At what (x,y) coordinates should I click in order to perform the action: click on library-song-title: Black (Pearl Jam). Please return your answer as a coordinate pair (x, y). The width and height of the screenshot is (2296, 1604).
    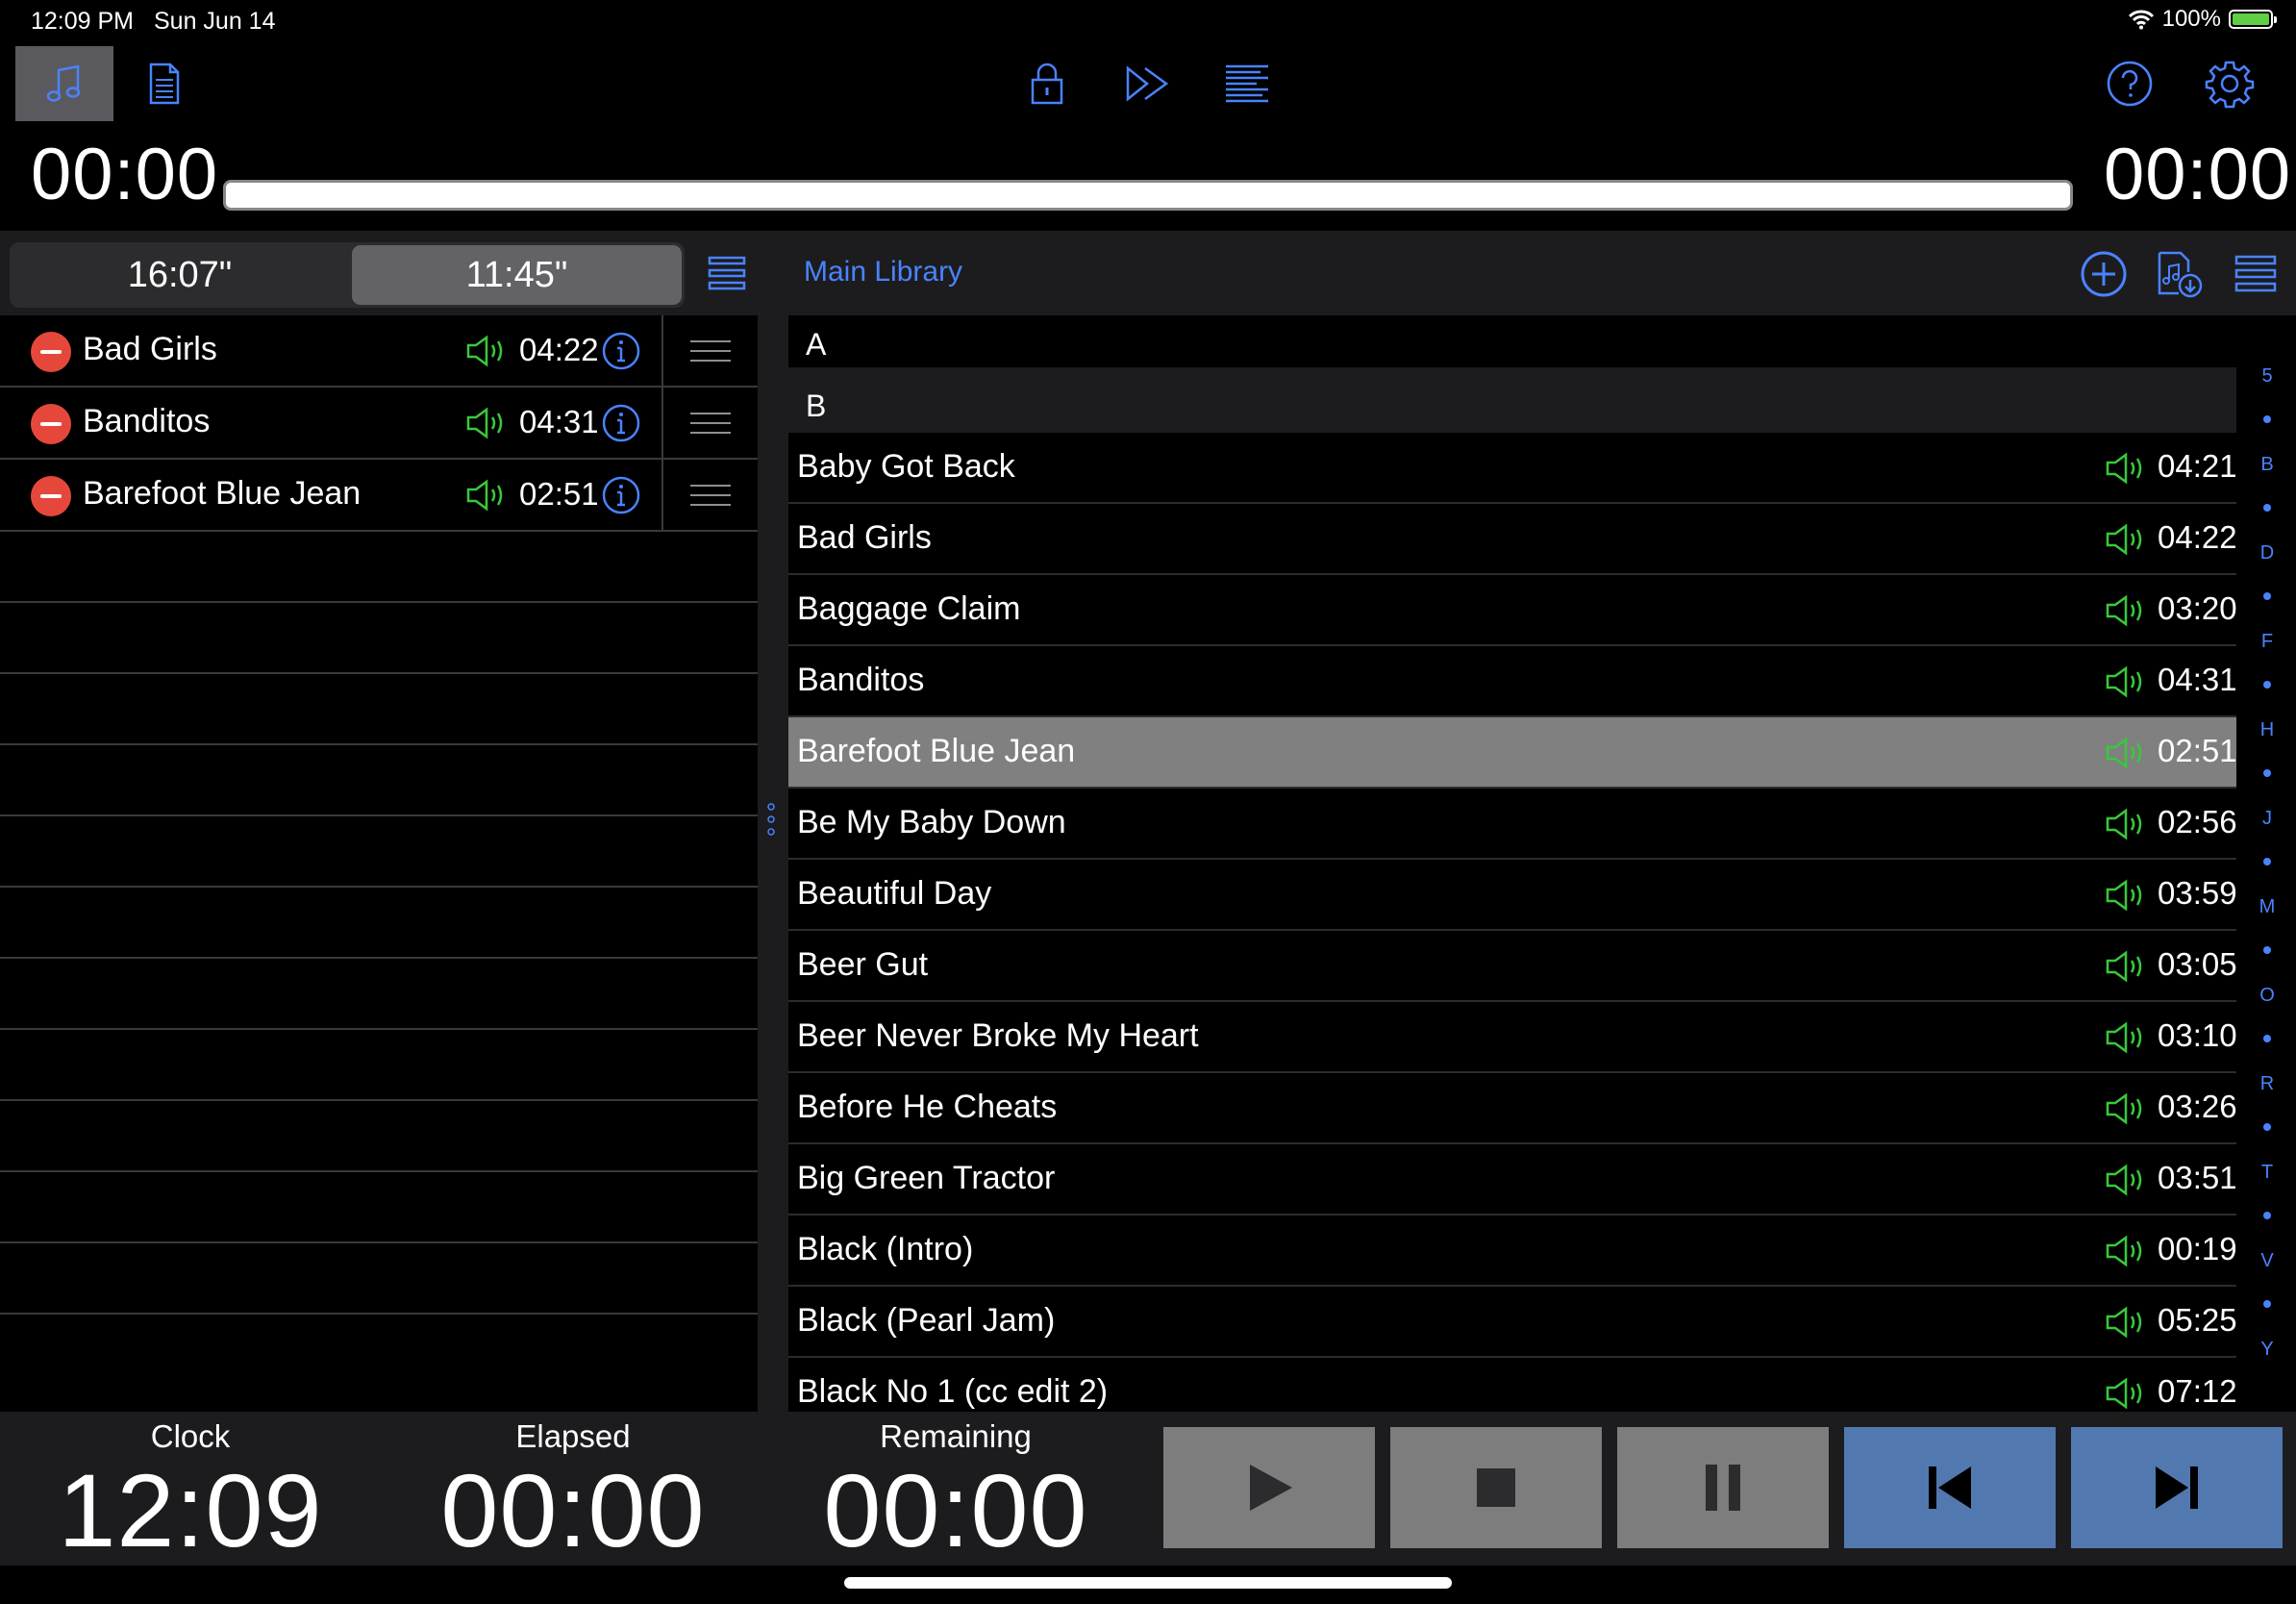
    Looking at the image, I should click on (926, 1320).